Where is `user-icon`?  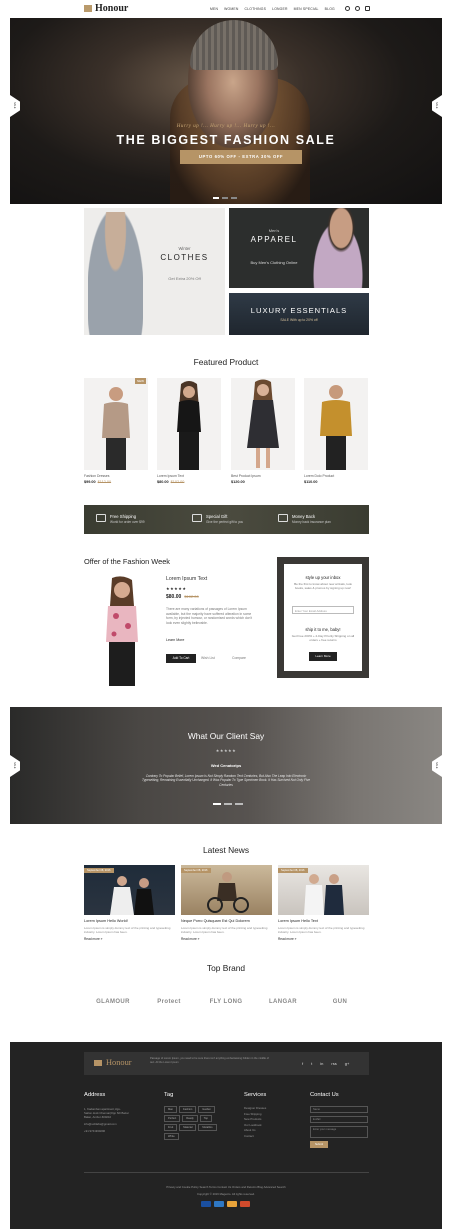
user-icon is located at coordinates (357, 8).